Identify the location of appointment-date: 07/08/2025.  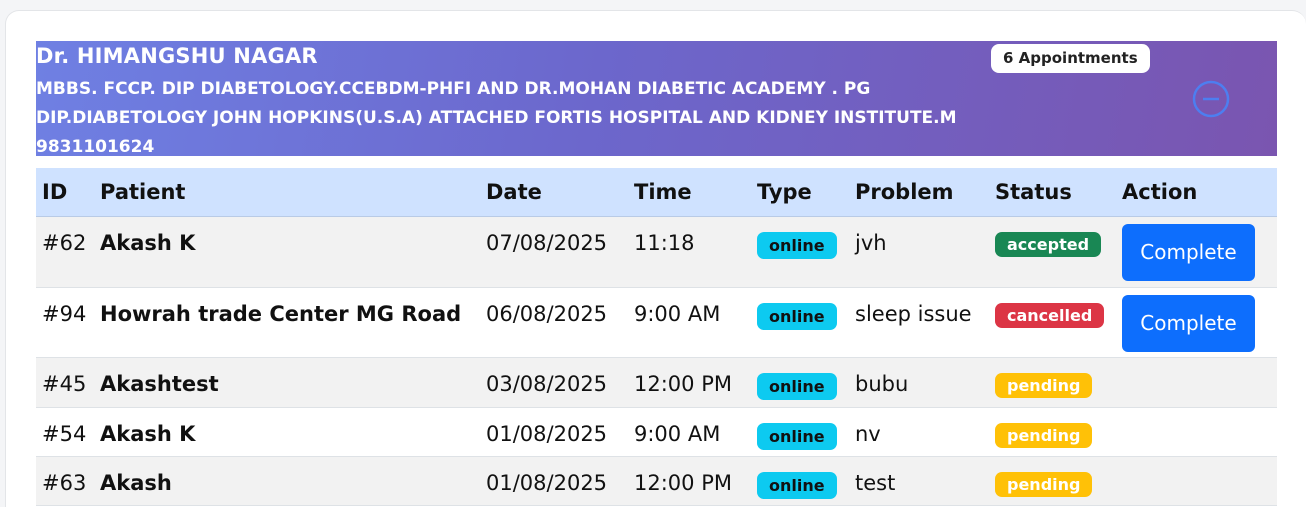
(554, 252).